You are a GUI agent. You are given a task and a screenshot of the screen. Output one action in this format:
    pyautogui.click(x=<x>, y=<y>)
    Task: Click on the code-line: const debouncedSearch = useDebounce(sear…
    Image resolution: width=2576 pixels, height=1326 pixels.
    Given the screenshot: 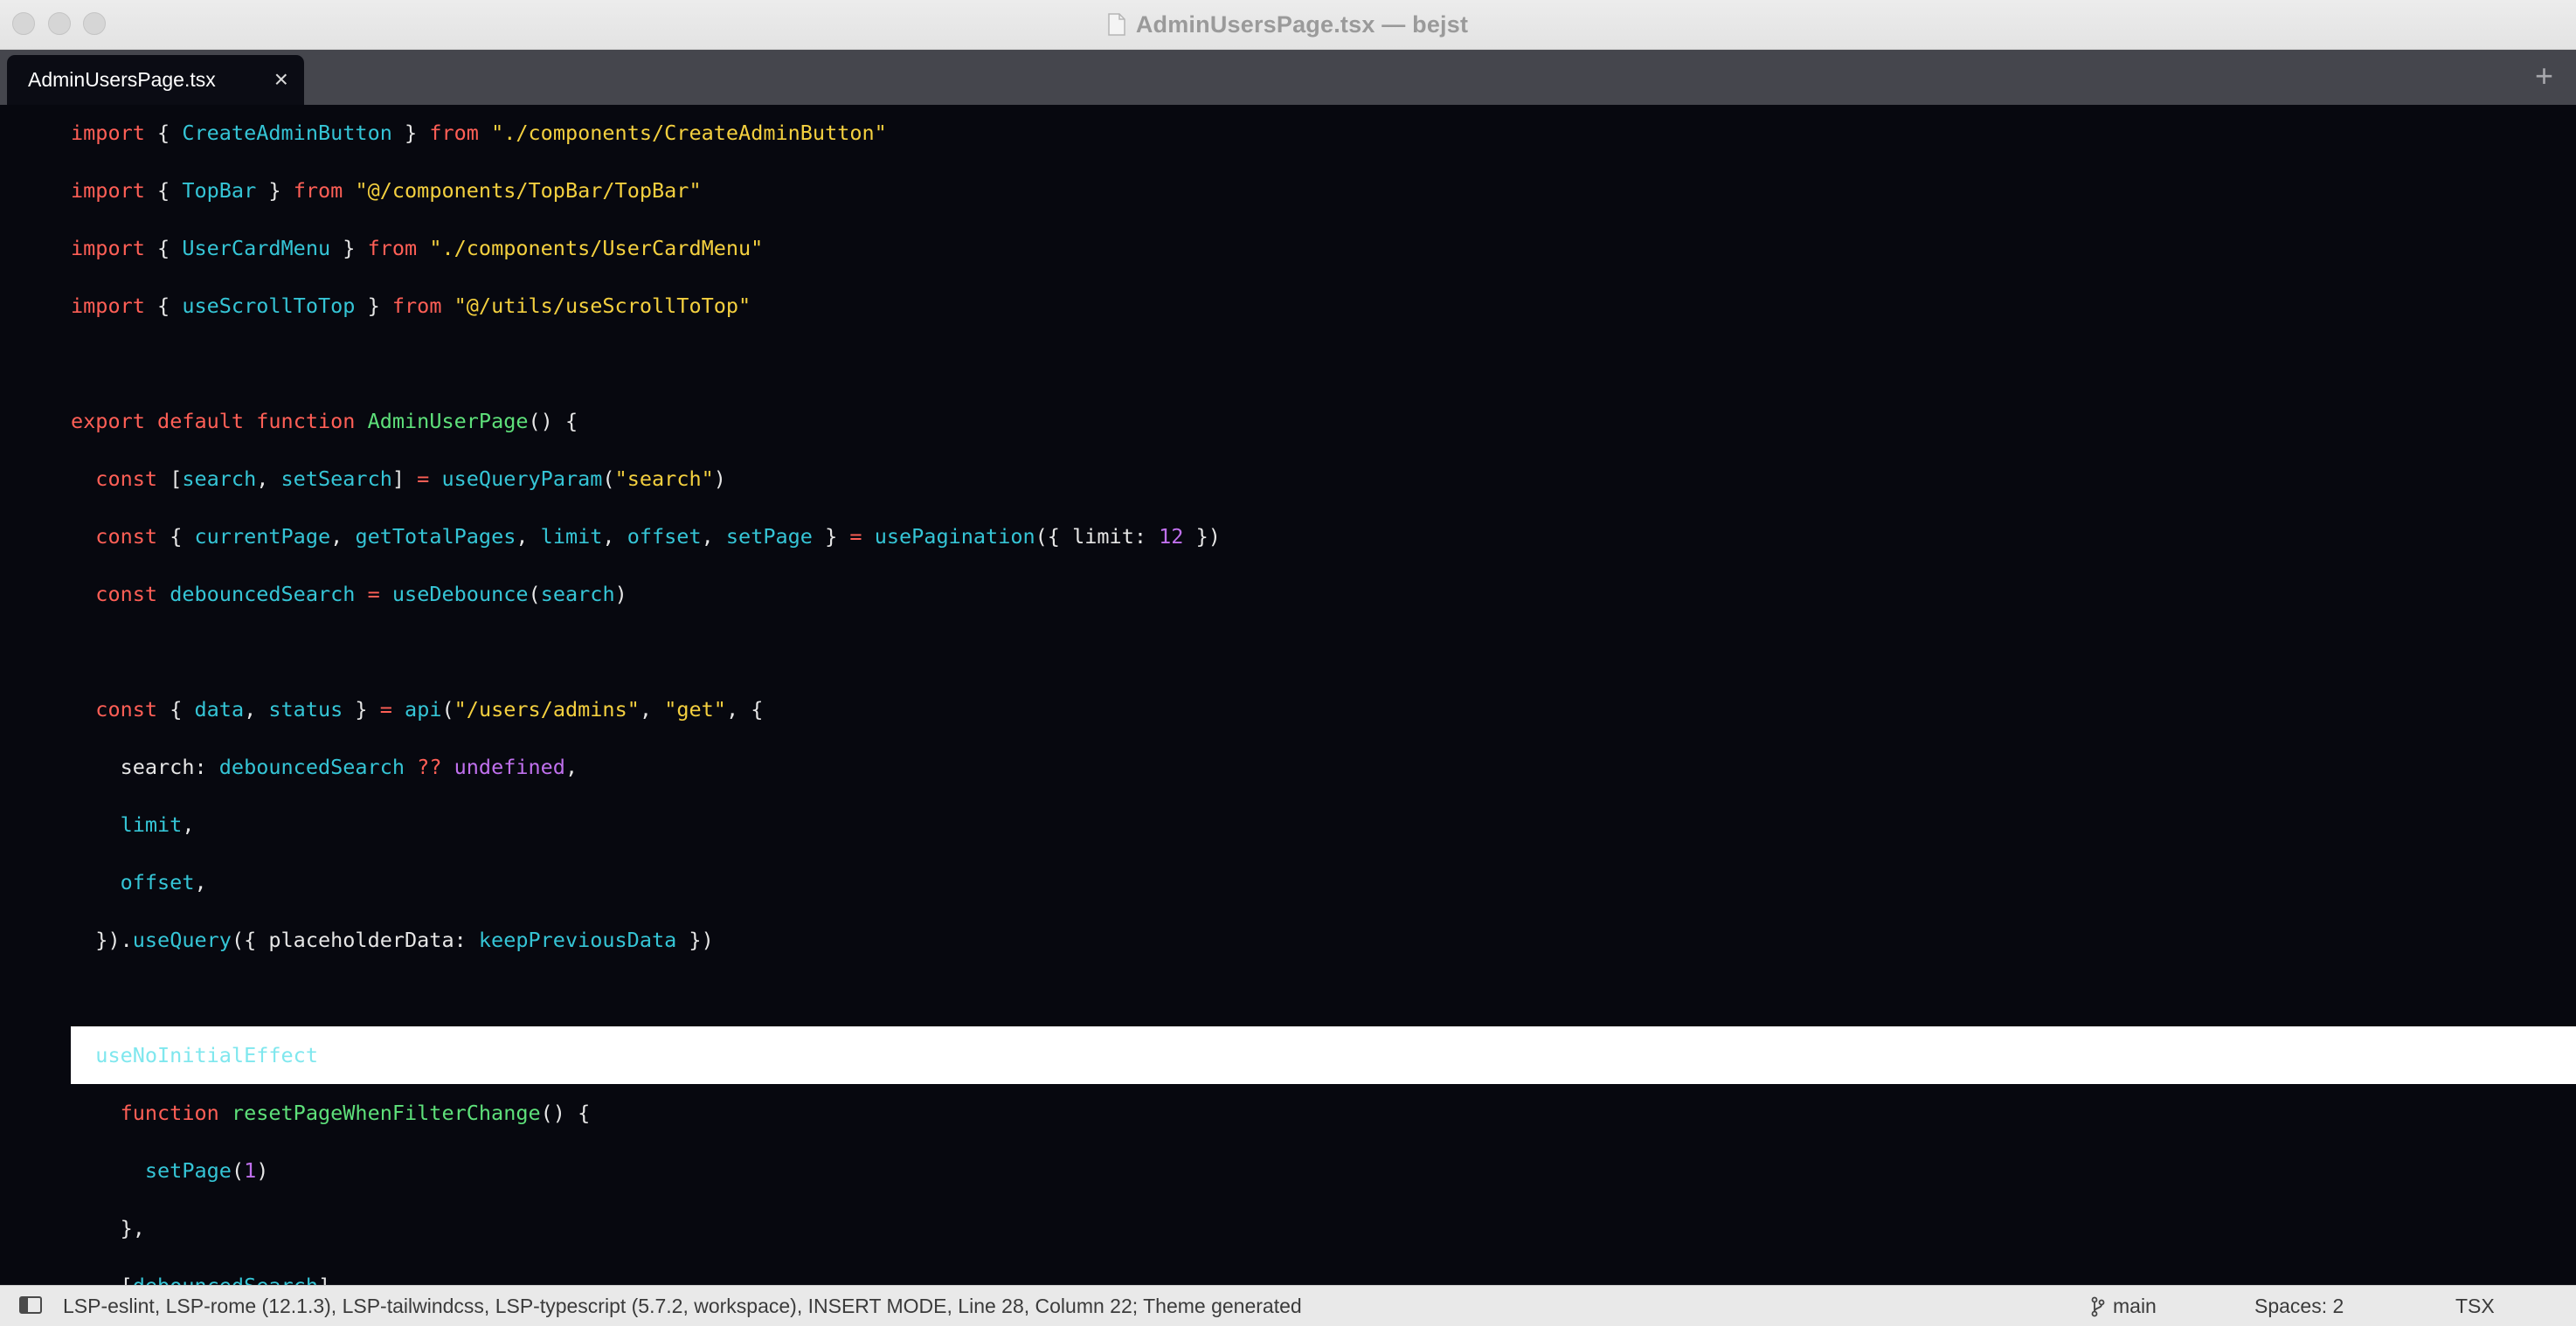 What is the action you would take?
    pyautogui.click(x=1323, y=594)
    